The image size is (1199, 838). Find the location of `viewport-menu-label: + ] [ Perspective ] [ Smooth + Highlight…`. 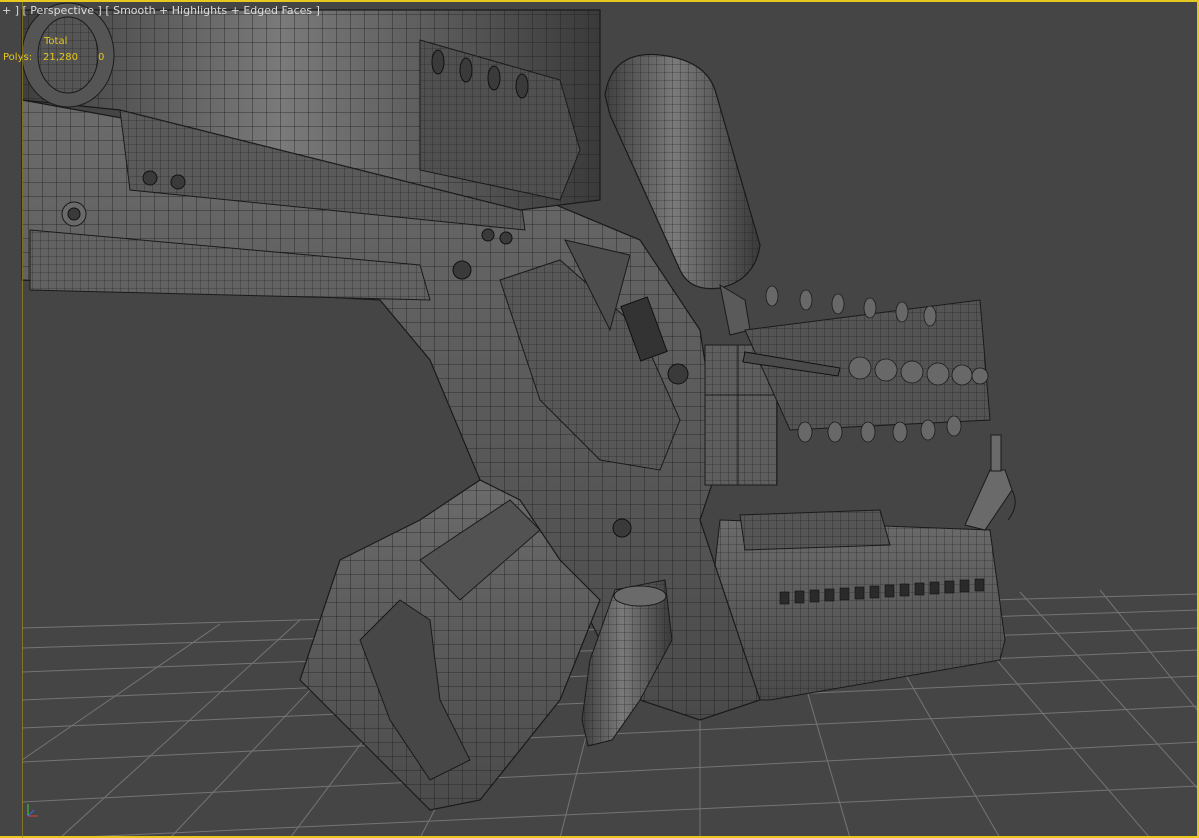

viewport-menu-label: + ] [ Perspective ] [ Smooth + Highlight… is located at coordinates (161, 10).